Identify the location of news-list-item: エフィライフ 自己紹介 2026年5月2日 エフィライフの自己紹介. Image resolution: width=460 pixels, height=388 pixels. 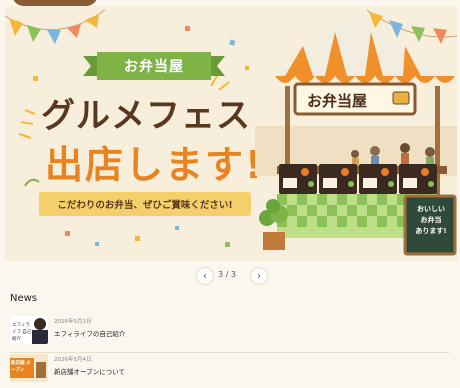
(230, 331).